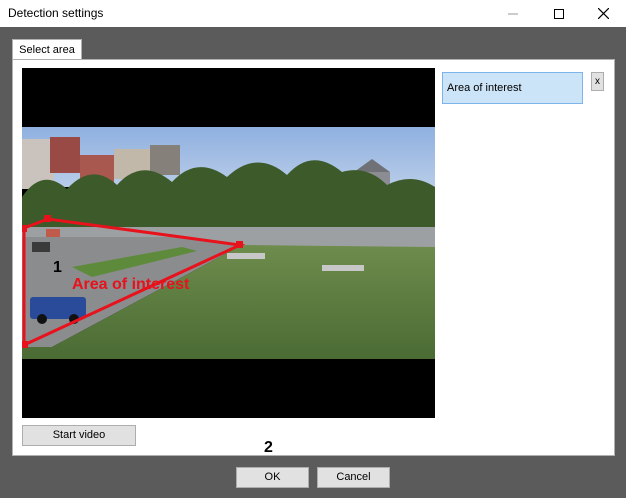 This screenshot has height=498, width=626. What do you see at coordinates (353, 477) in the screenshot?
I see `cancel-button: Cancel` at bounding box center [353, 477].